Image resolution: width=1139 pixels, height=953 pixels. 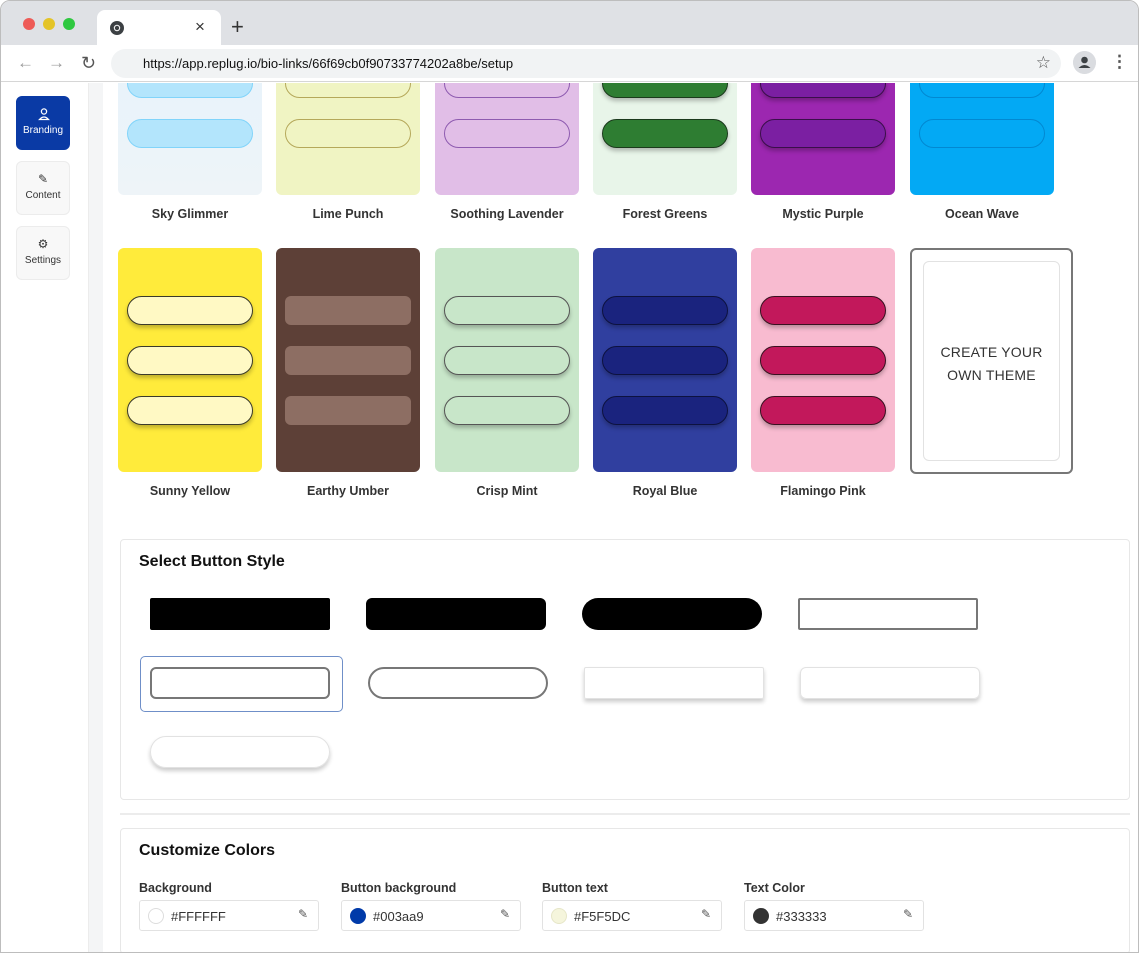 What do you see at coordinates (43, 253) in the screenshot?
I see `sidebar-item-settings: ⚙ Settings` at bounding box center [43, 253].